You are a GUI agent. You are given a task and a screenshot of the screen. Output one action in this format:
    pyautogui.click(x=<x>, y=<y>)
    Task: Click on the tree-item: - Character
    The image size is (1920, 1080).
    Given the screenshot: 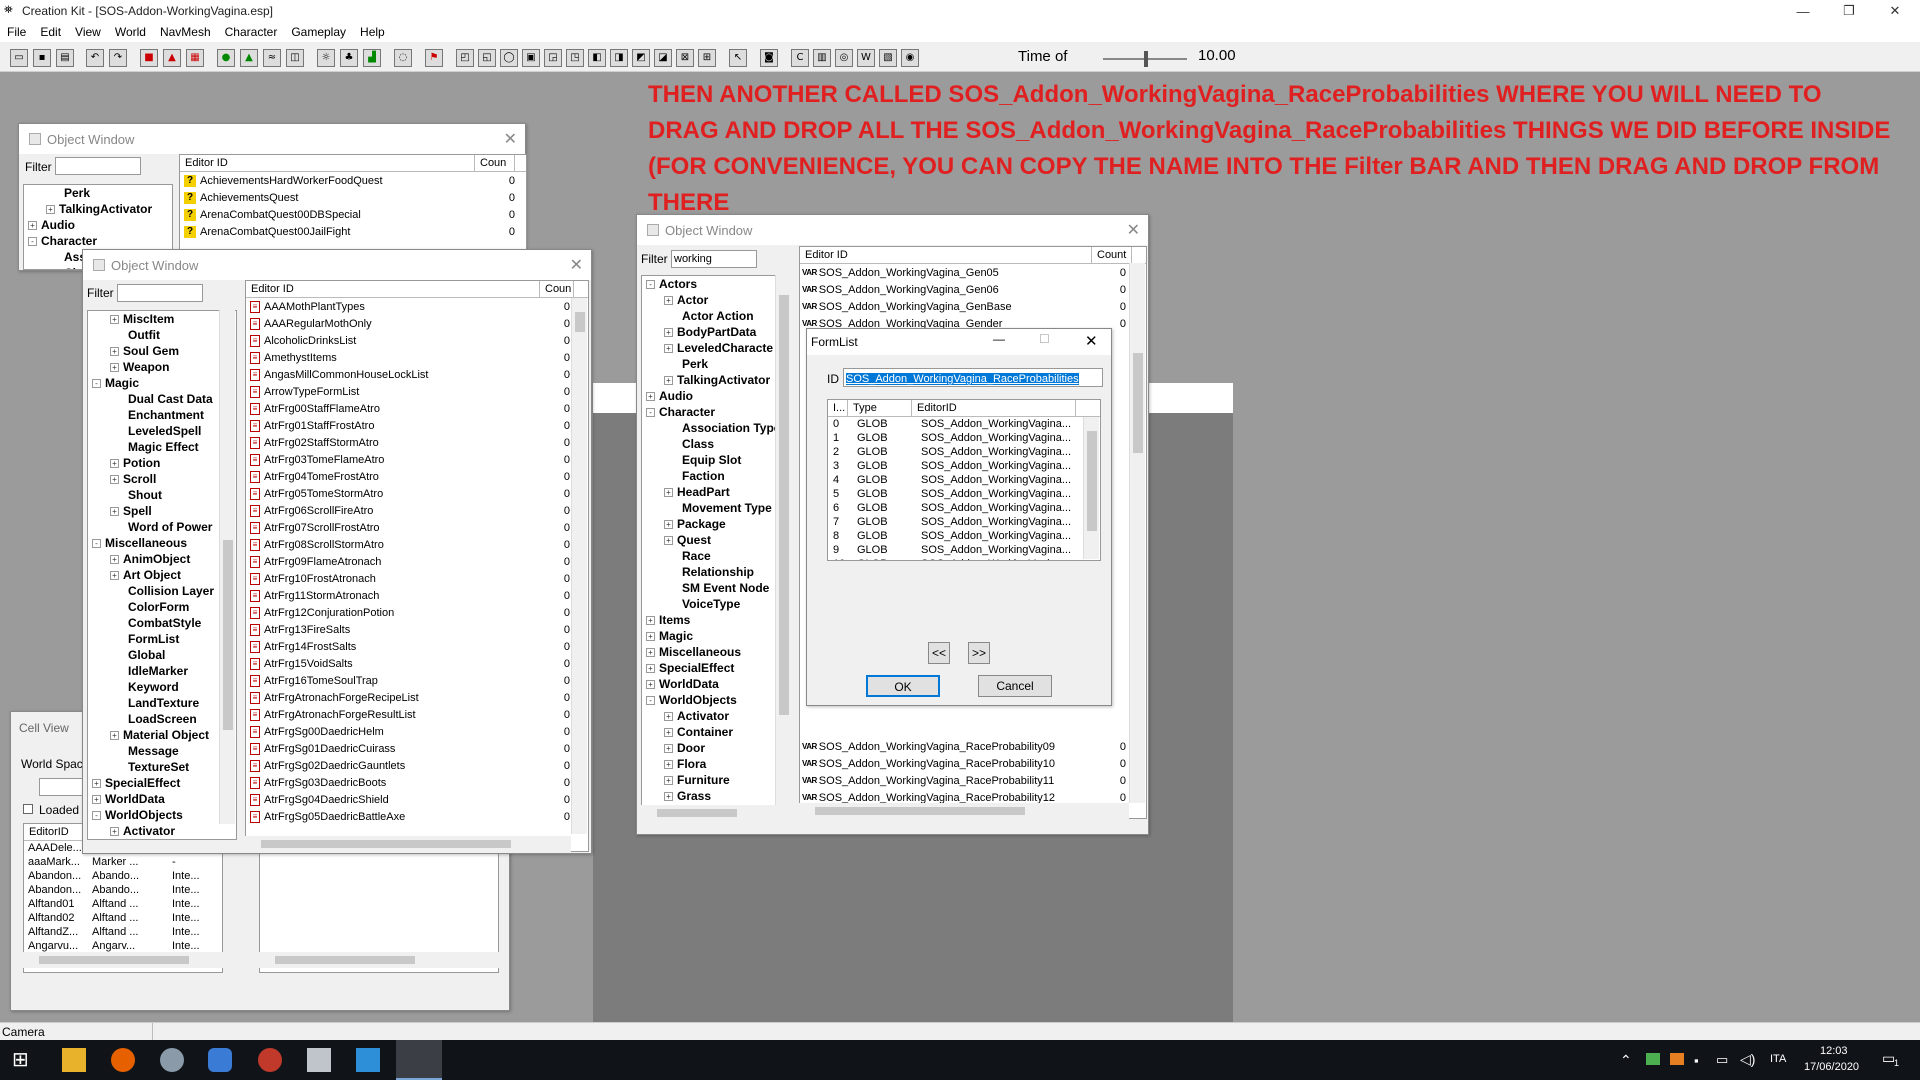 What is the action you would take?
    pyautogui.click(x=716, y=412)
    